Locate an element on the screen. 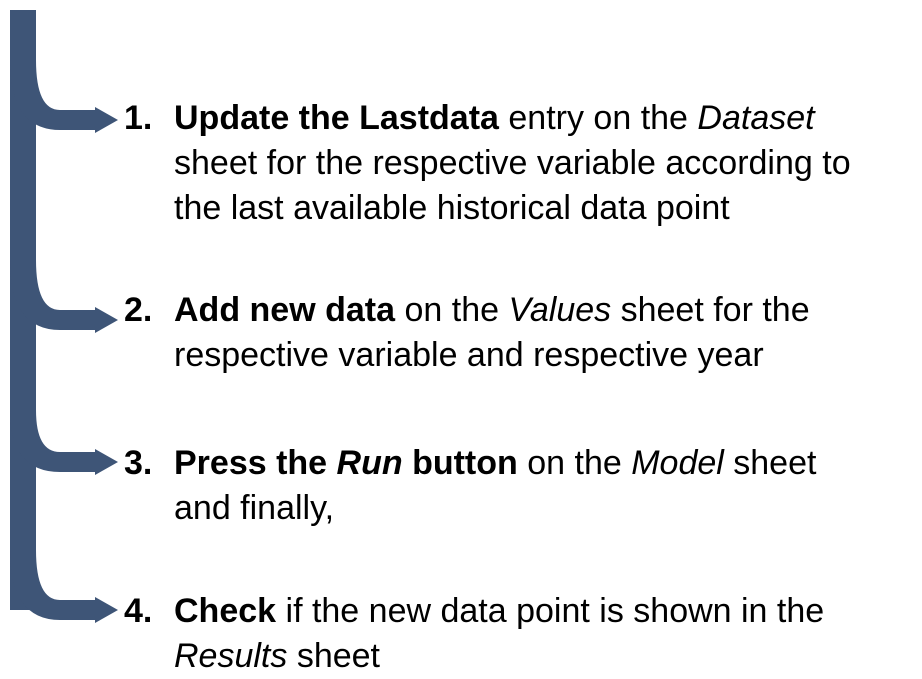  step-line2: Results sheet is located at coordinates (519, 656).